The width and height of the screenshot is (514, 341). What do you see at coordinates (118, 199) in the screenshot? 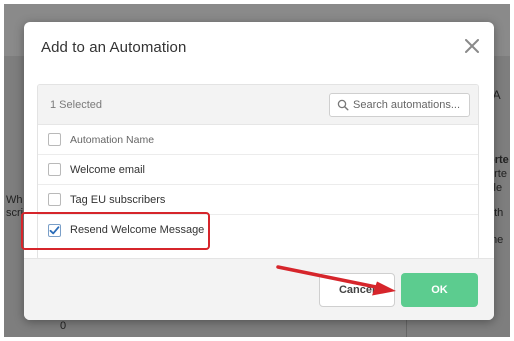
I see `automation-name: Tag EU subscribers` at bounding box center [118, 199].